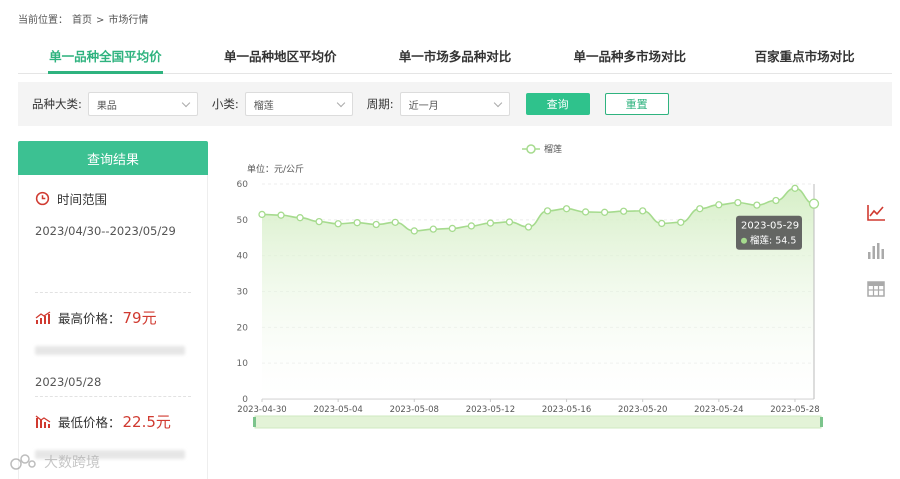 The image size is (900, 479). What do you see at coordinates (876, 289) in the screenshot?
I see `table-icon` at bounding box center [876, 289].